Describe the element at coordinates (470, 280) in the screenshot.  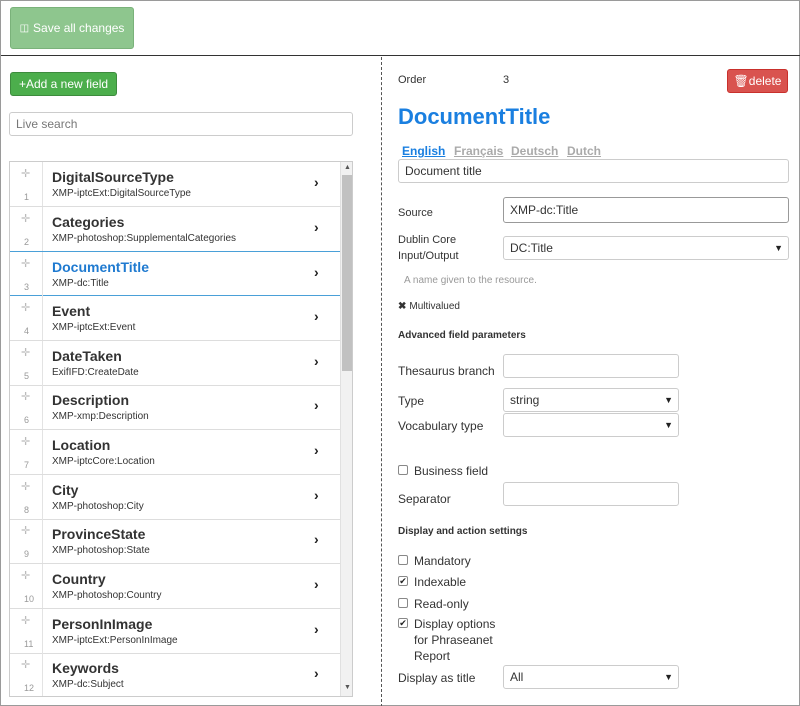
I see `dc-help-text: A name given to the resource.` at that location.